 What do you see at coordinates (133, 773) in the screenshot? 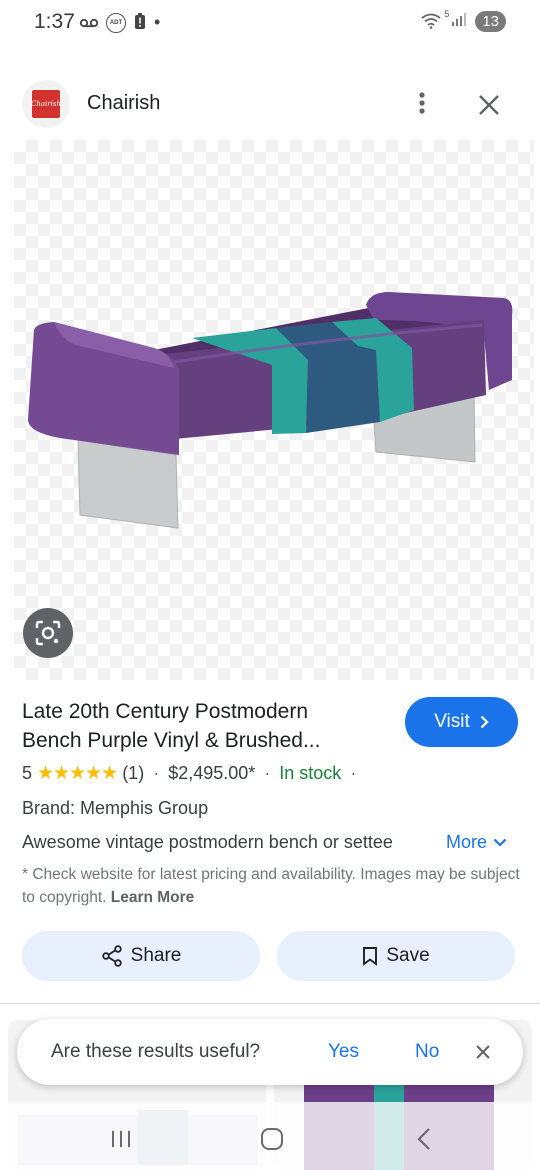
I see `review-count: (1)` at bounding box center [133, 773].